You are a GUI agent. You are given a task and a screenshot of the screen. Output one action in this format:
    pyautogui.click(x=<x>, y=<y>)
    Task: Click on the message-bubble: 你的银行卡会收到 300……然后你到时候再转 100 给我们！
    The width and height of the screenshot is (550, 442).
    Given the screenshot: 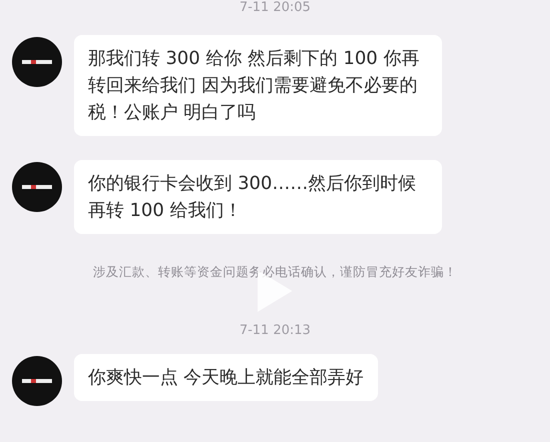 What is the action you would take?
    pyautogui.click(x=258, y=197)
    